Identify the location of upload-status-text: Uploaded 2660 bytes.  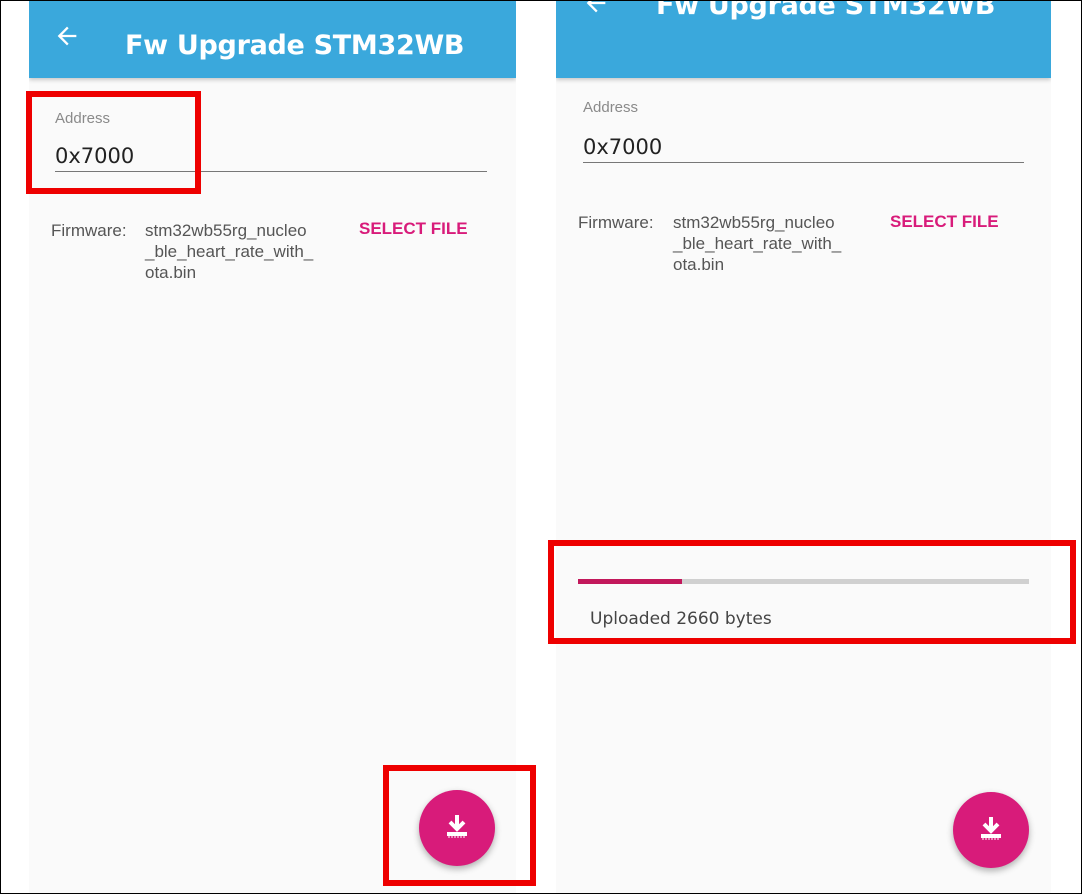
(681, 619).